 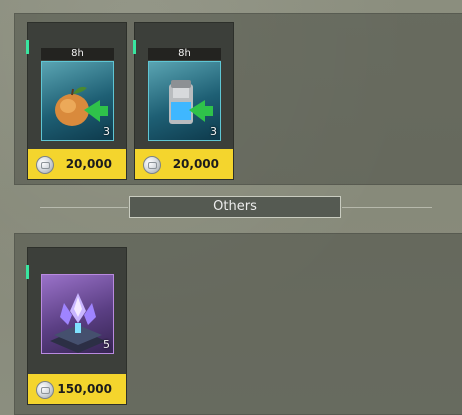 I want to click on shop-item-card: 5 150,000, so click(x=76, y=326).